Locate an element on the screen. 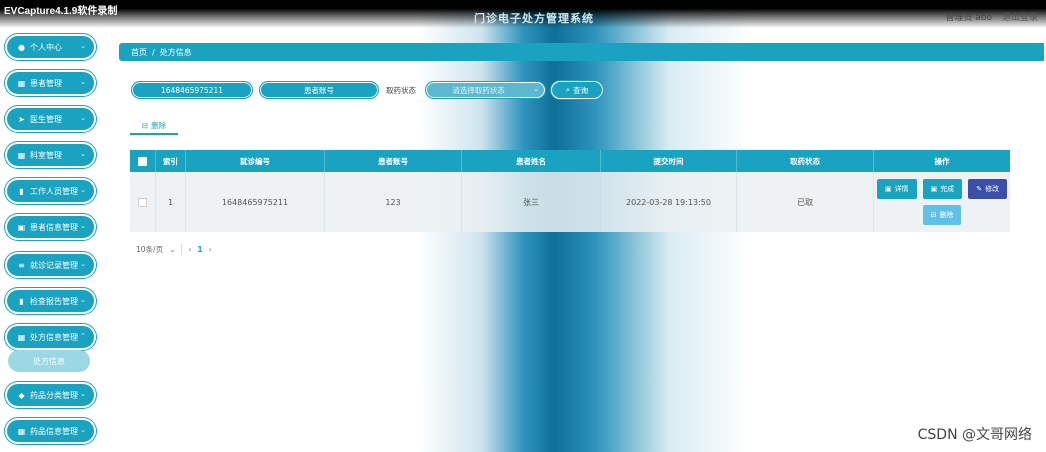  query-button: ⌕ 查询 is located at coordinates (577, 90).